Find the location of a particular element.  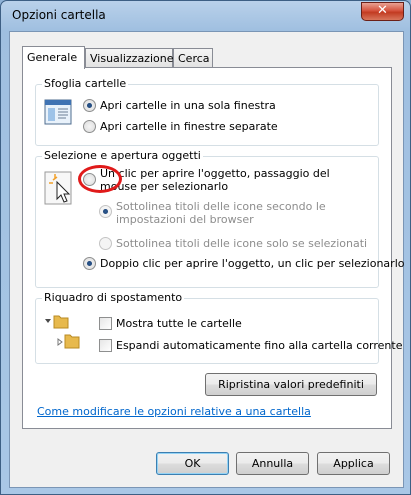

window-icon is located at coordinates (58, 112).